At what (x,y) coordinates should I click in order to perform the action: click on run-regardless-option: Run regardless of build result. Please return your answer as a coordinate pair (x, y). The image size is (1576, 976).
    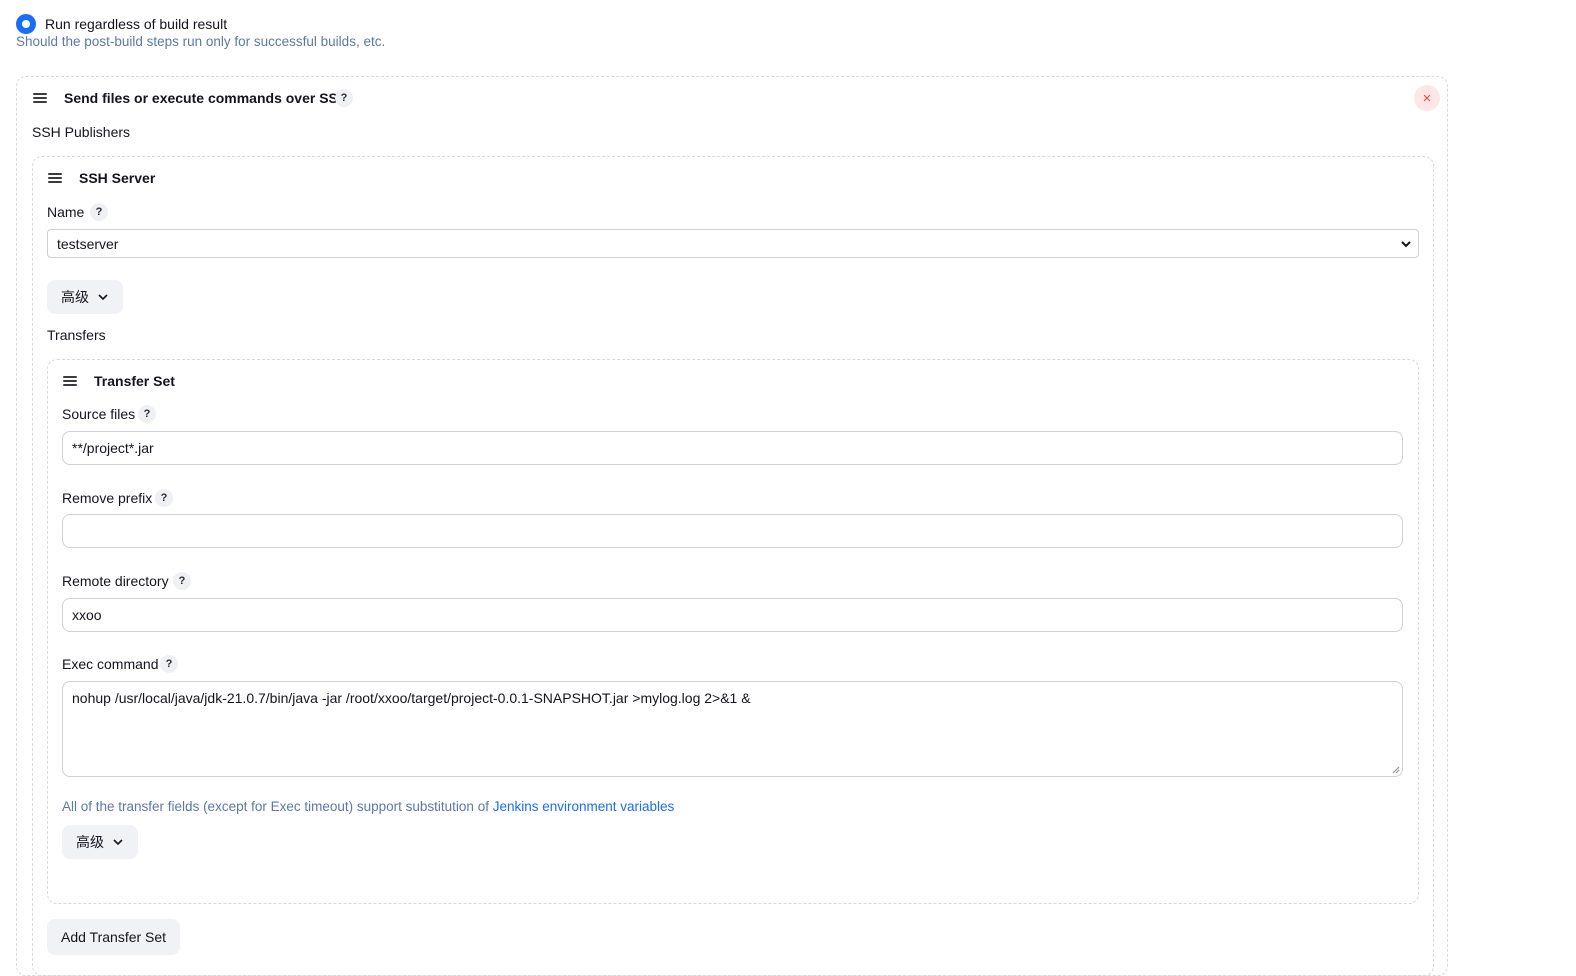
    Looking at the image, I should click on (121, 24).